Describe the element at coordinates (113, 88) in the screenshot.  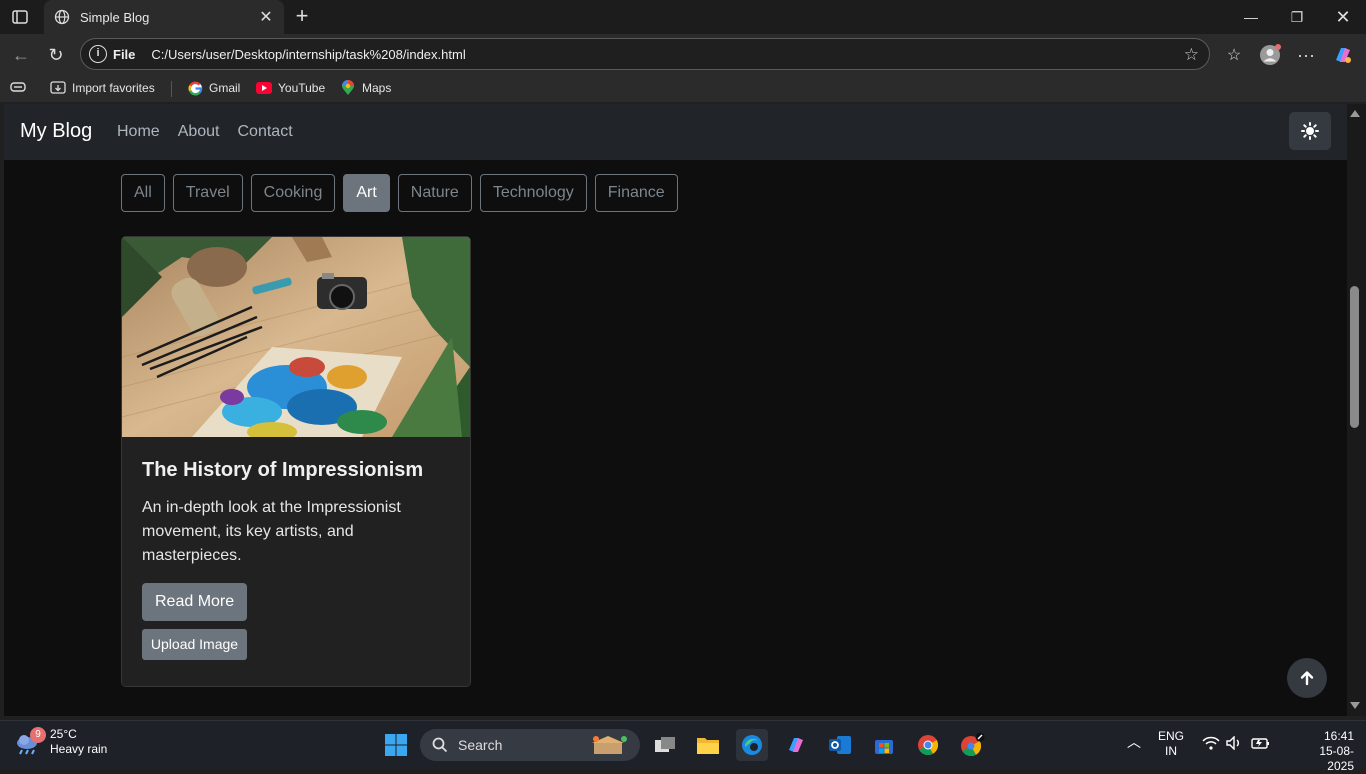
I see `favorite-label: Import favorites` at that location.